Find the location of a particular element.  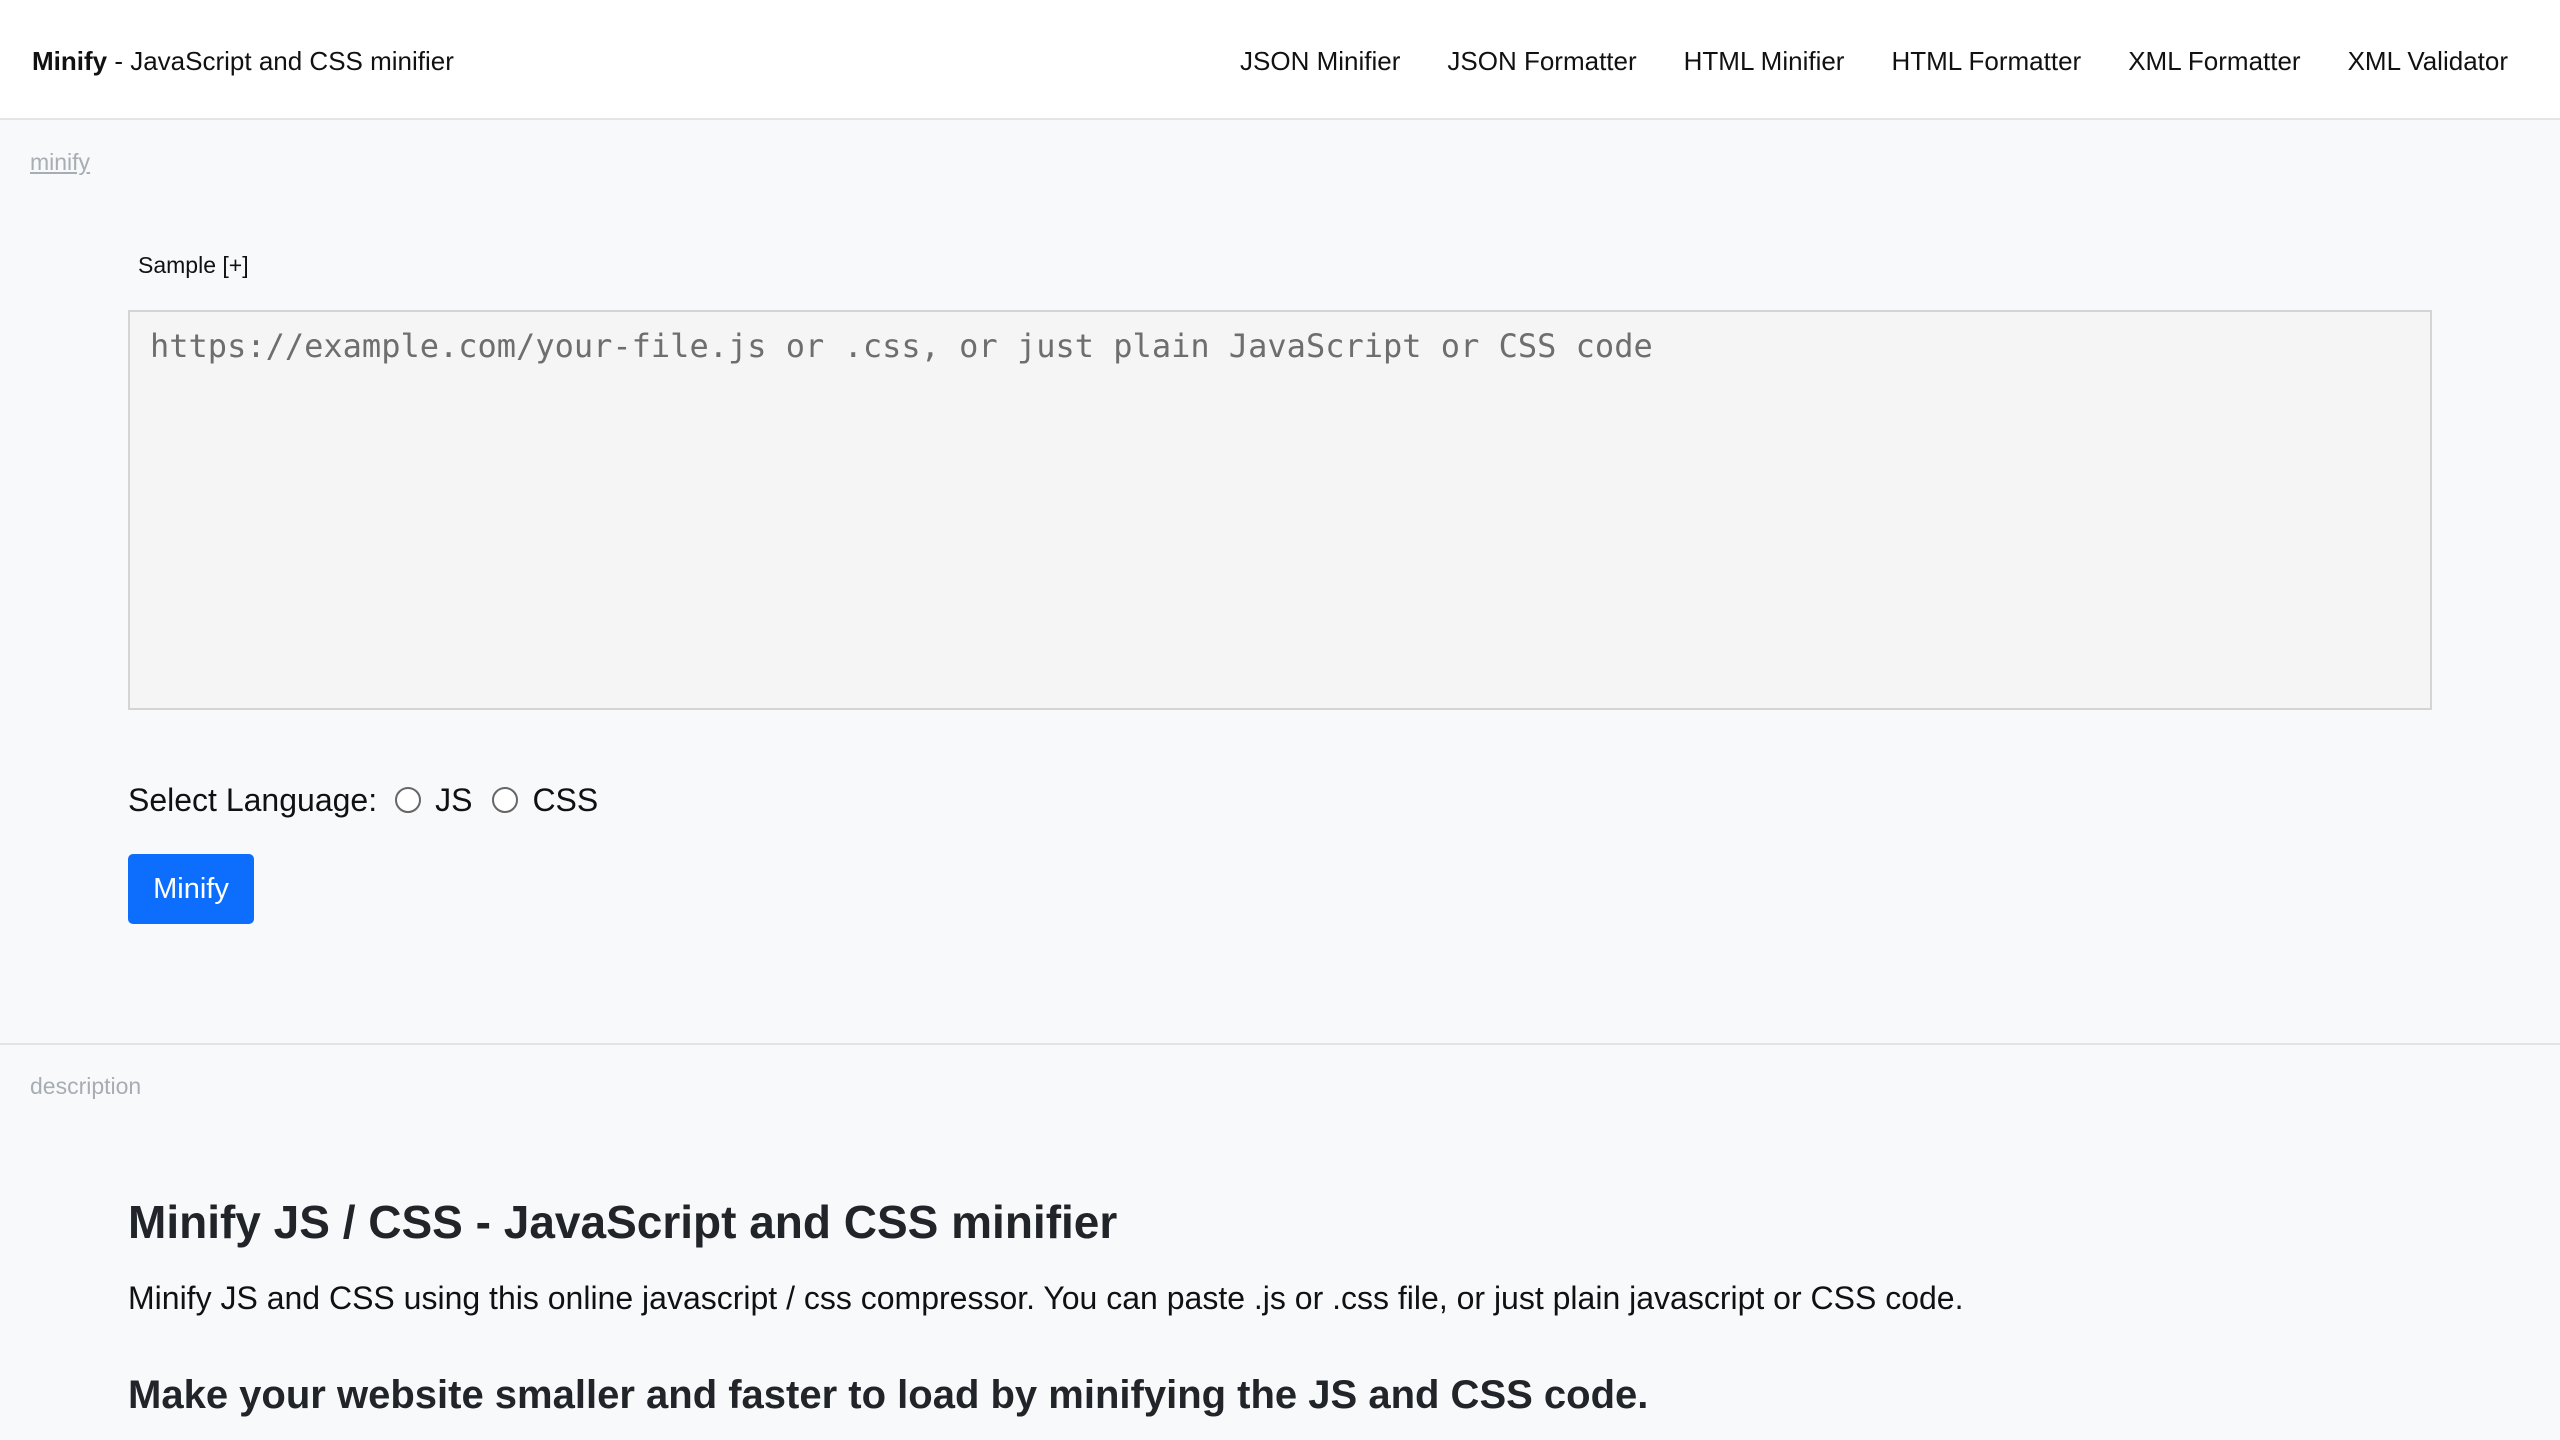

js-radio-label: JS is located at coordinates (454, 800).